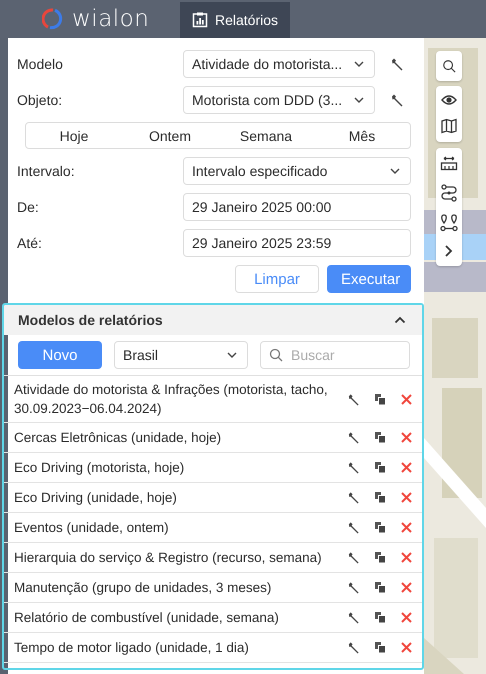  What do you see at coordinates (95, 498) in the screenshot?
I see `template-name: Eco Driving (unidade, hoje)` at bounding box center [95, 498].